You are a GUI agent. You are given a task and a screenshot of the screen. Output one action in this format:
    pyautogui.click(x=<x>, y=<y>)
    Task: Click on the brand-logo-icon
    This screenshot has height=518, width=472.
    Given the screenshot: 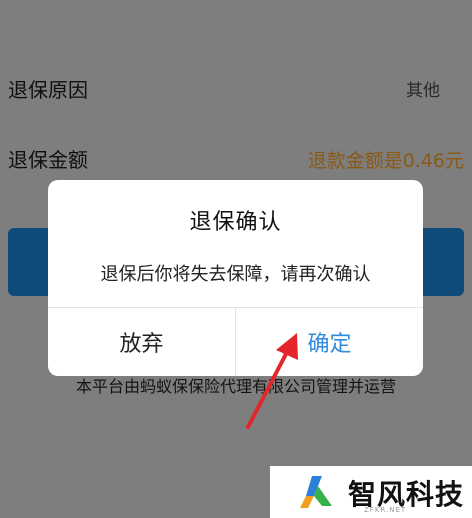 What is the action you would take?
    pyautogui.click(x=316, y=492)
    